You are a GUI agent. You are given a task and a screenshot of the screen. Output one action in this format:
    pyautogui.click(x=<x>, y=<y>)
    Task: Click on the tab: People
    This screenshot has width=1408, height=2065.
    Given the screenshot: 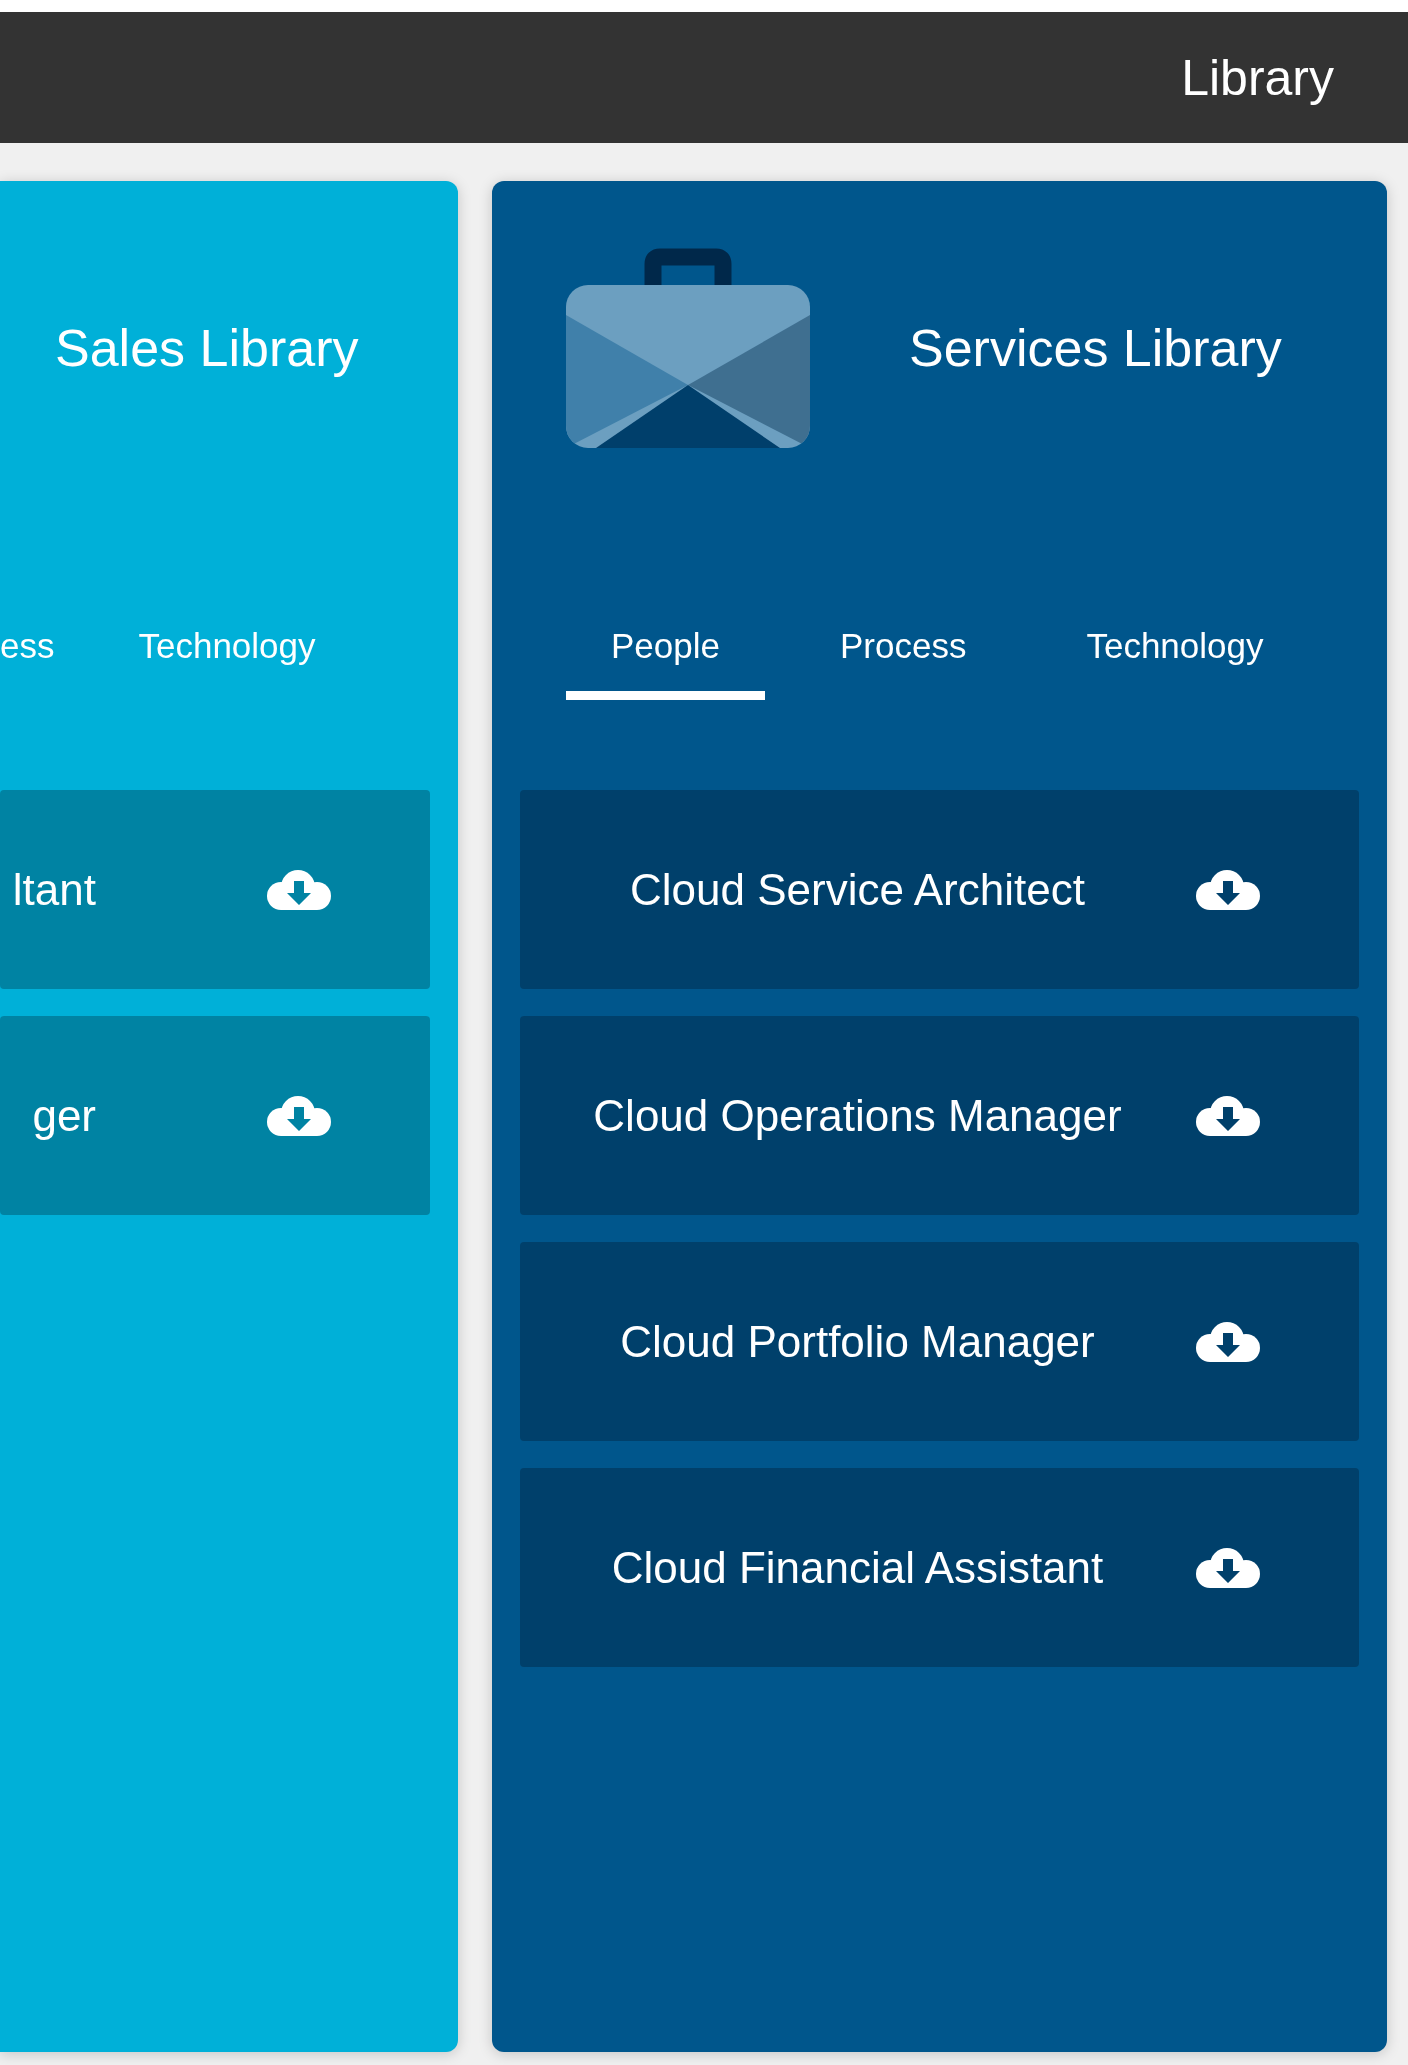 What is the action you would take?
    pyautogui.click(x=665, y=650)
    